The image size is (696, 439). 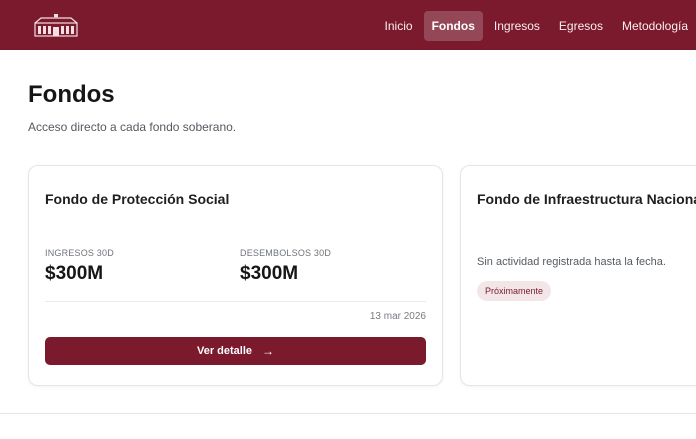 What do you see at coordinates (571, 262) in the screenshot?
I see `no-activity-text: Sin actividad registrada hasta la fecha.` at bounding box center [571, 262].